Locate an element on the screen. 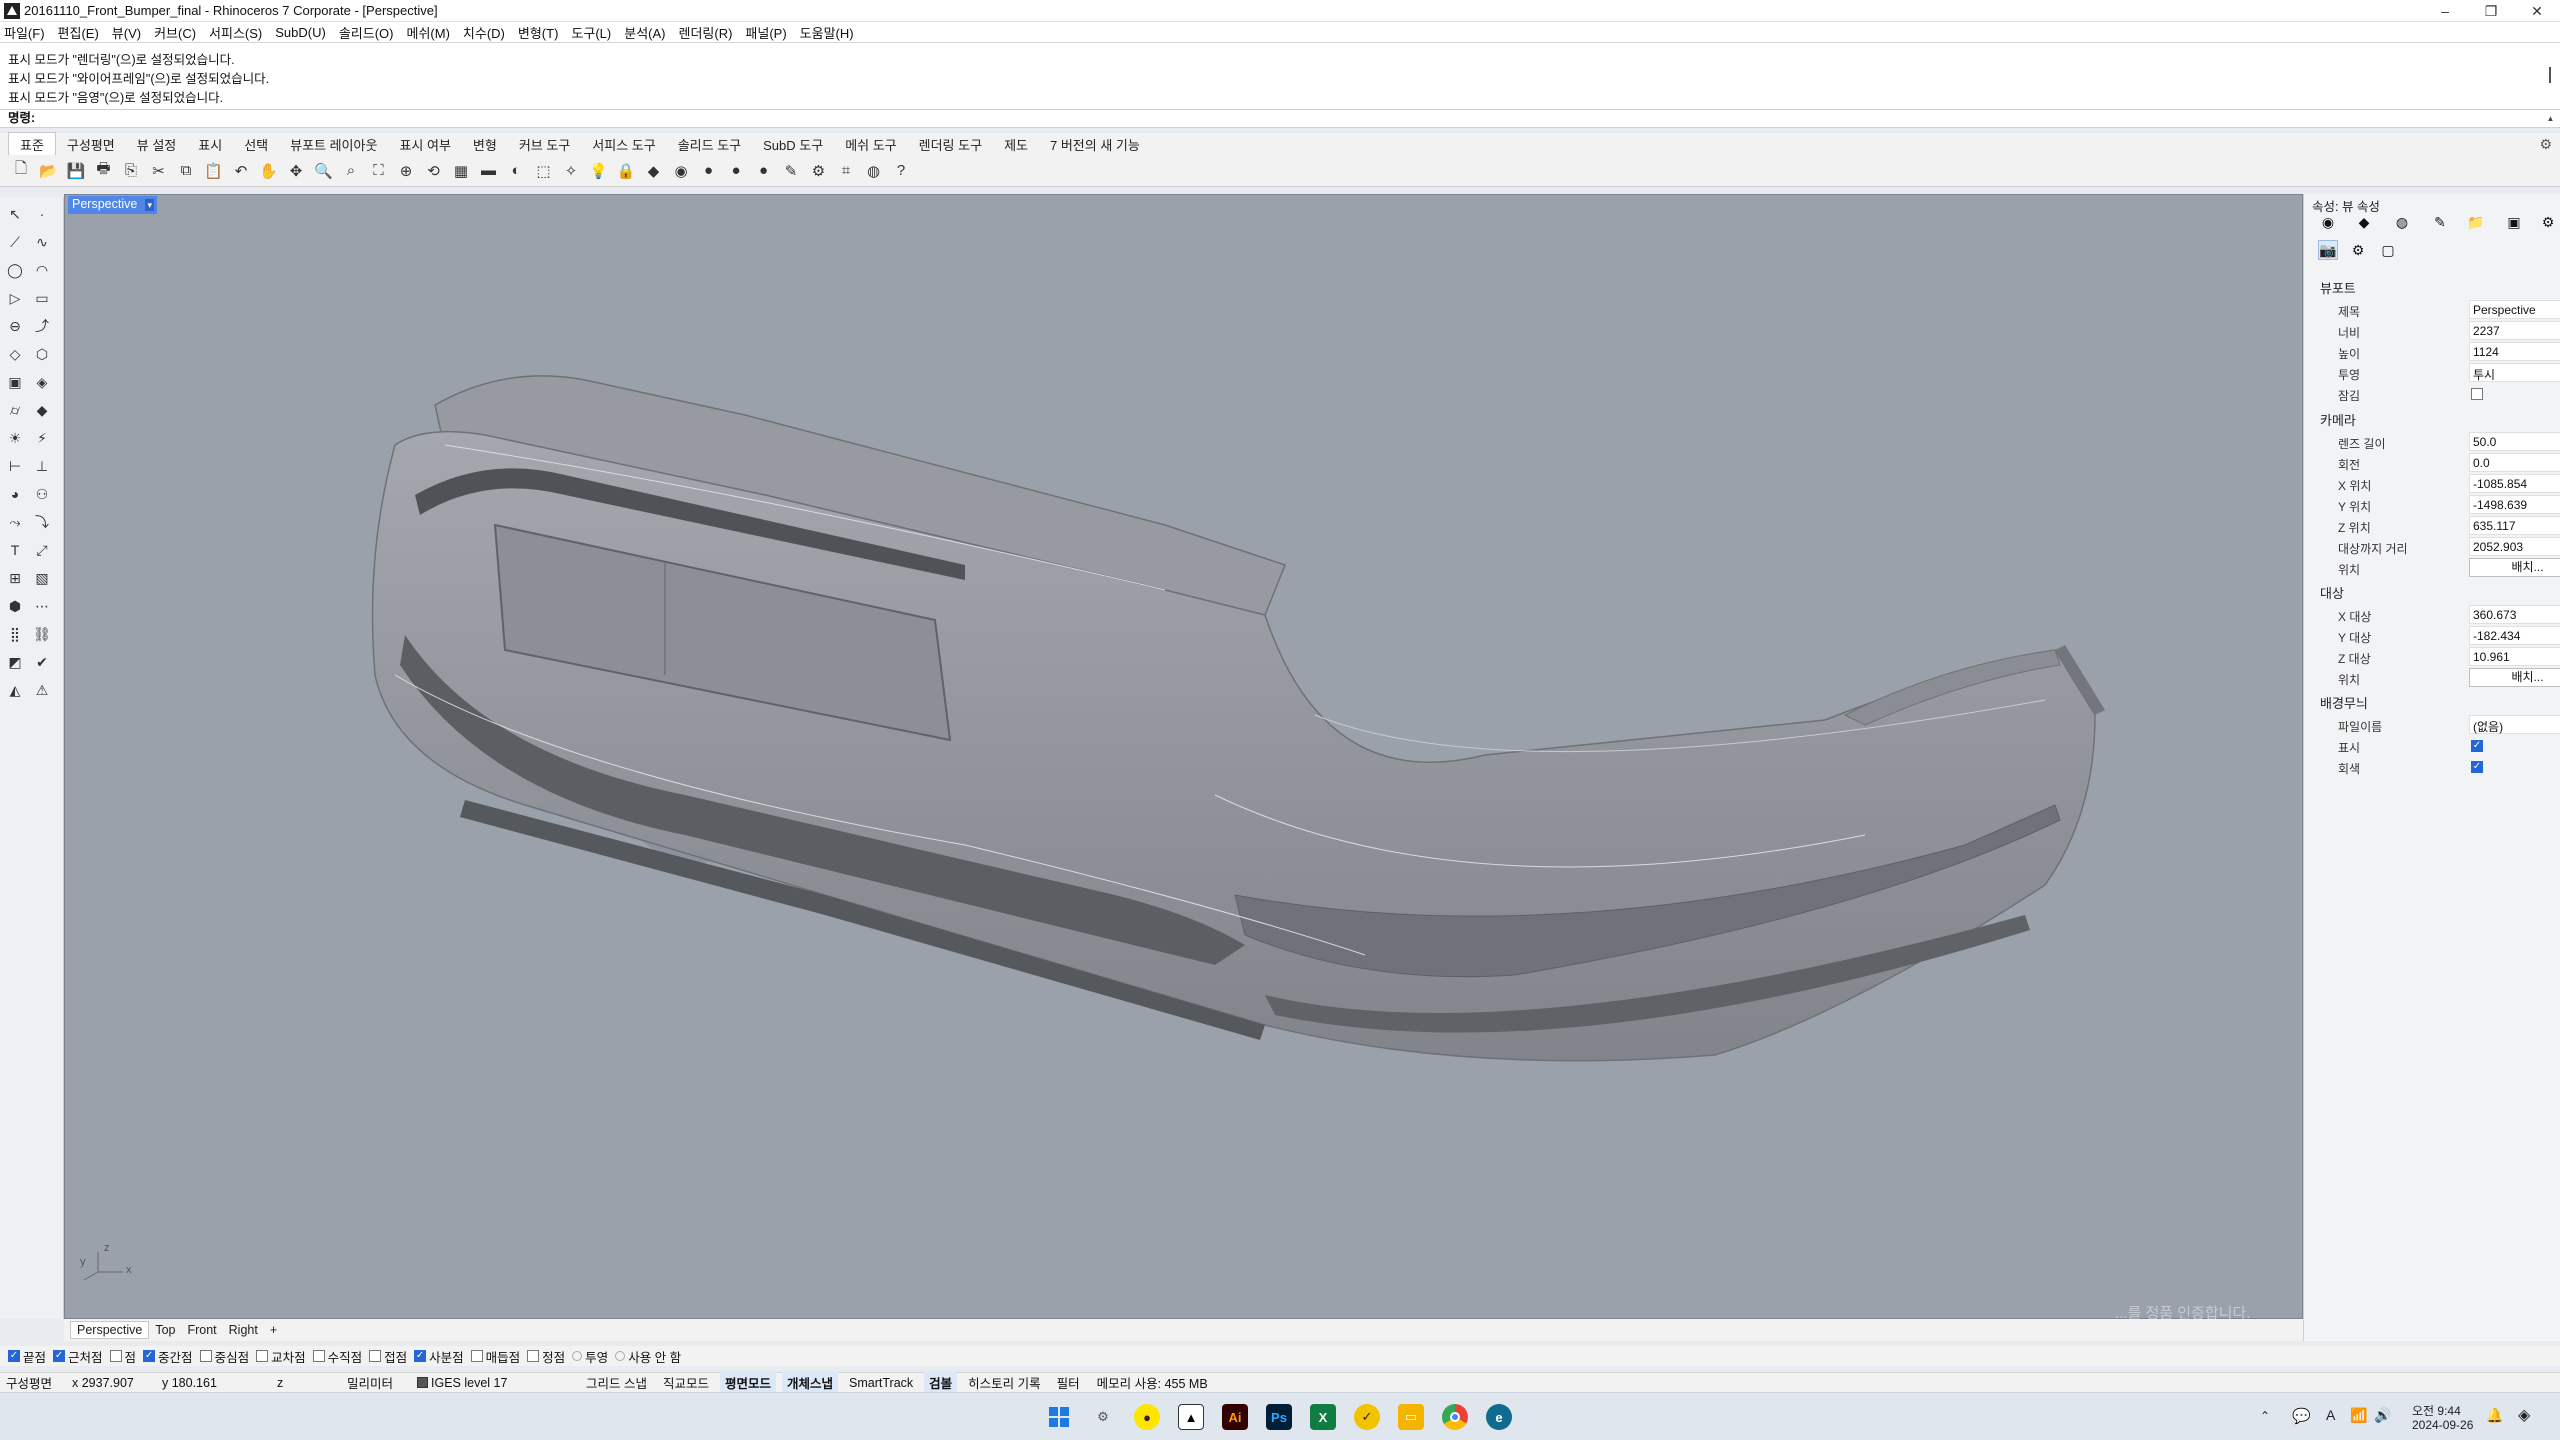  prop-width-field: 2237 is located at coordinates (2514, 330).